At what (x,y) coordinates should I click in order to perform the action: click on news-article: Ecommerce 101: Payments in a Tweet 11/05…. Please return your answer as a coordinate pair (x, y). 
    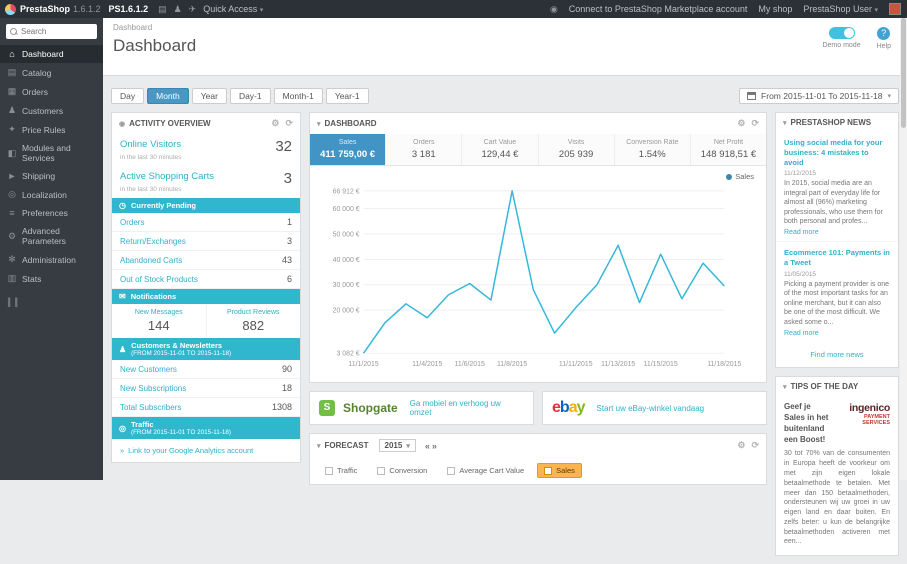
    Looking at the image, I should click on (837, 292).